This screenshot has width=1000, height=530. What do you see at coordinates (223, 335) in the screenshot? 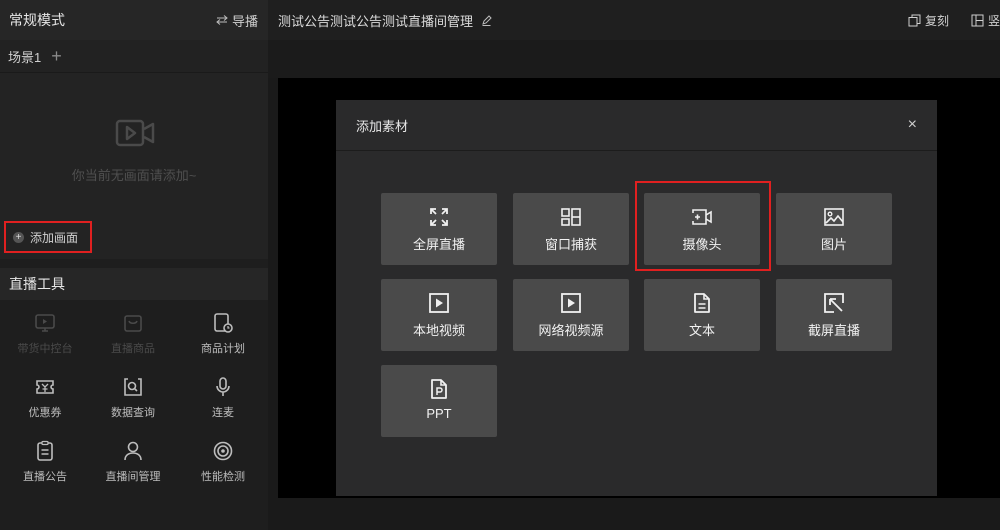
I see `tool-product-plan: 商品计划` at bounding box center [223, 335].